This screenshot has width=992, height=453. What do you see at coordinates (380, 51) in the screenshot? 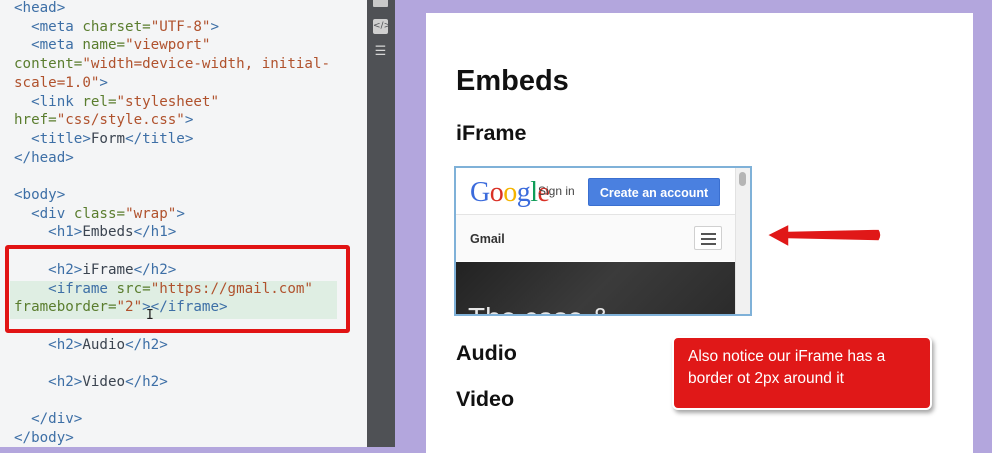
I see `layers-icon: ☰` at bounding box center [380, 51].